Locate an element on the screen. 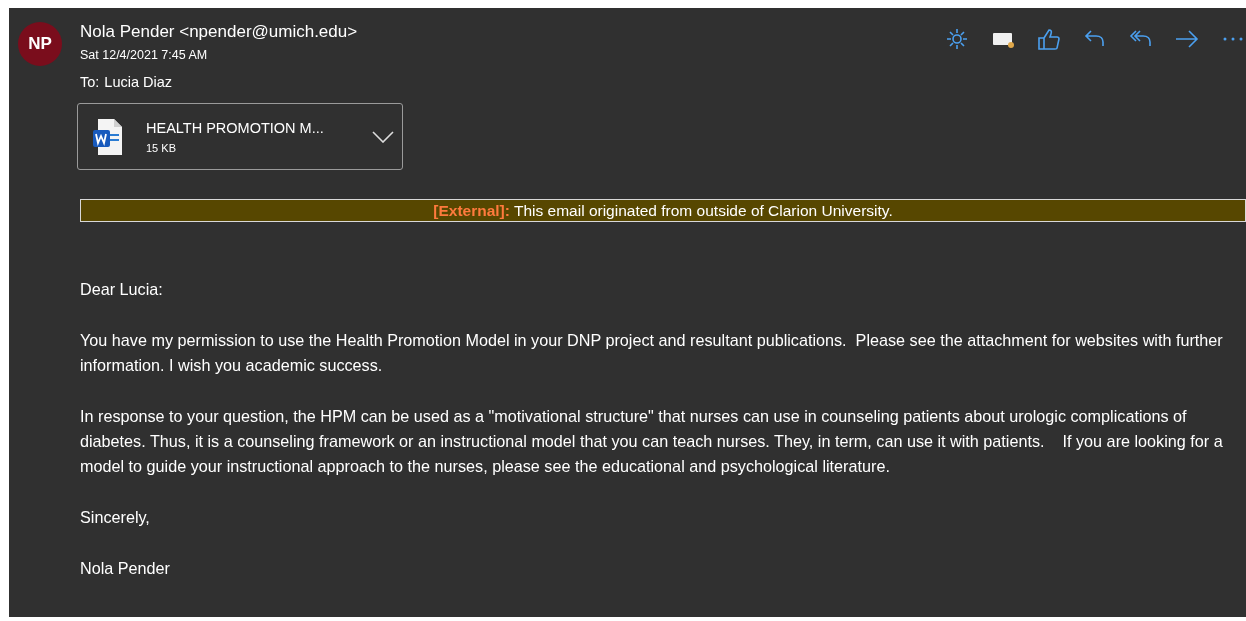  body-paragraph: Nola Pender is located at coordinates (125, 568).